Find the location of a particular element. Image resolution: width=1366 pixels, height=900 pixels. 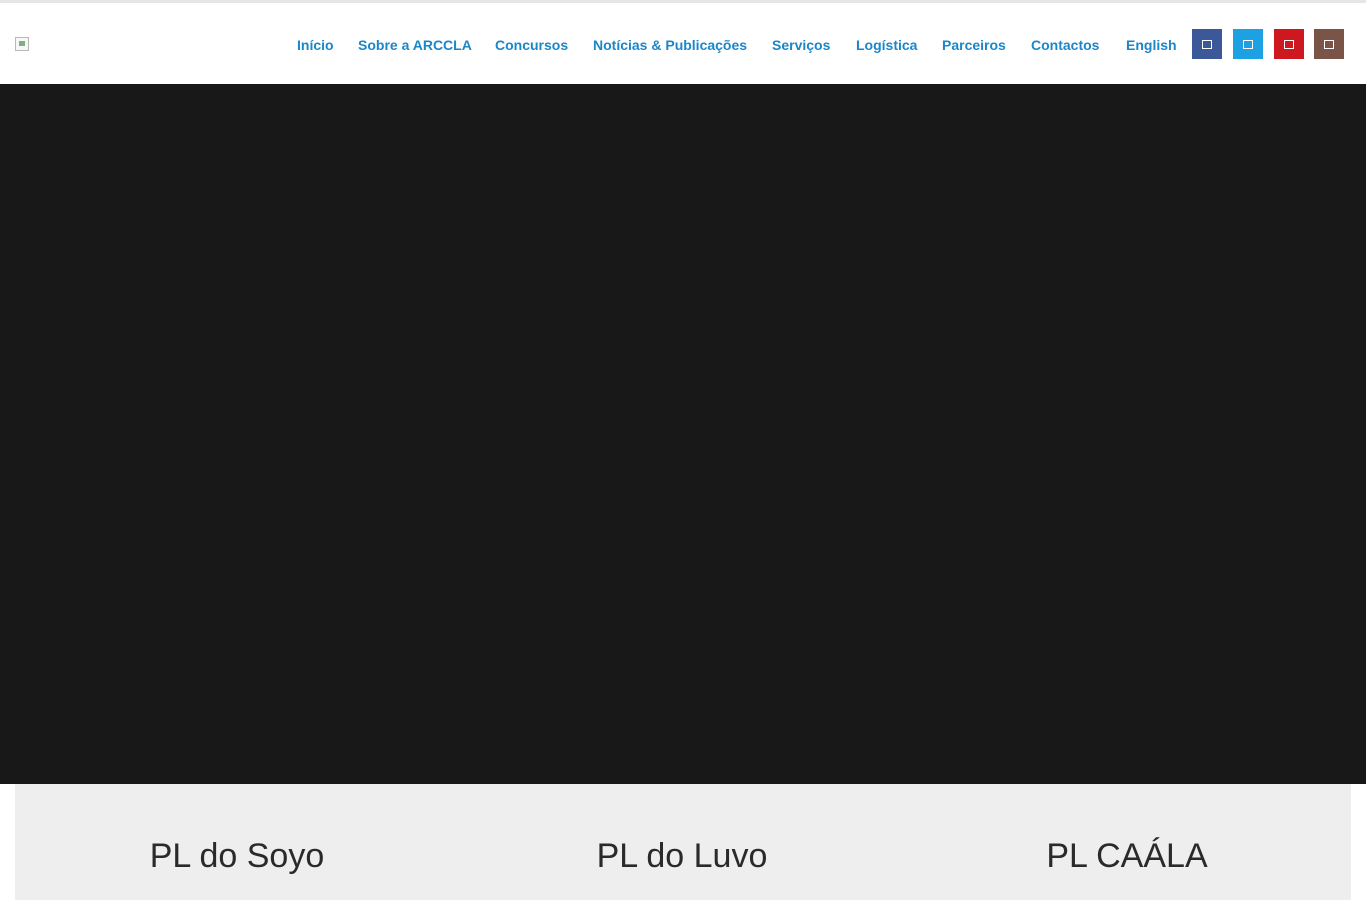

nav-item-contactos: Contactos is located at coordinates (1065, 45).